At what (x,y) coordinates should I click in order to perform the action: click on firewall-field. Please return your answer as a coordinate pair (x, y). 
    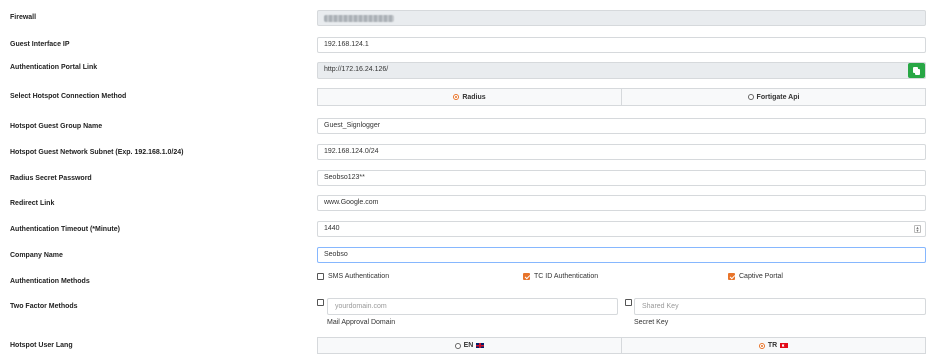
    Looking at the image, I should click on (621, 18).